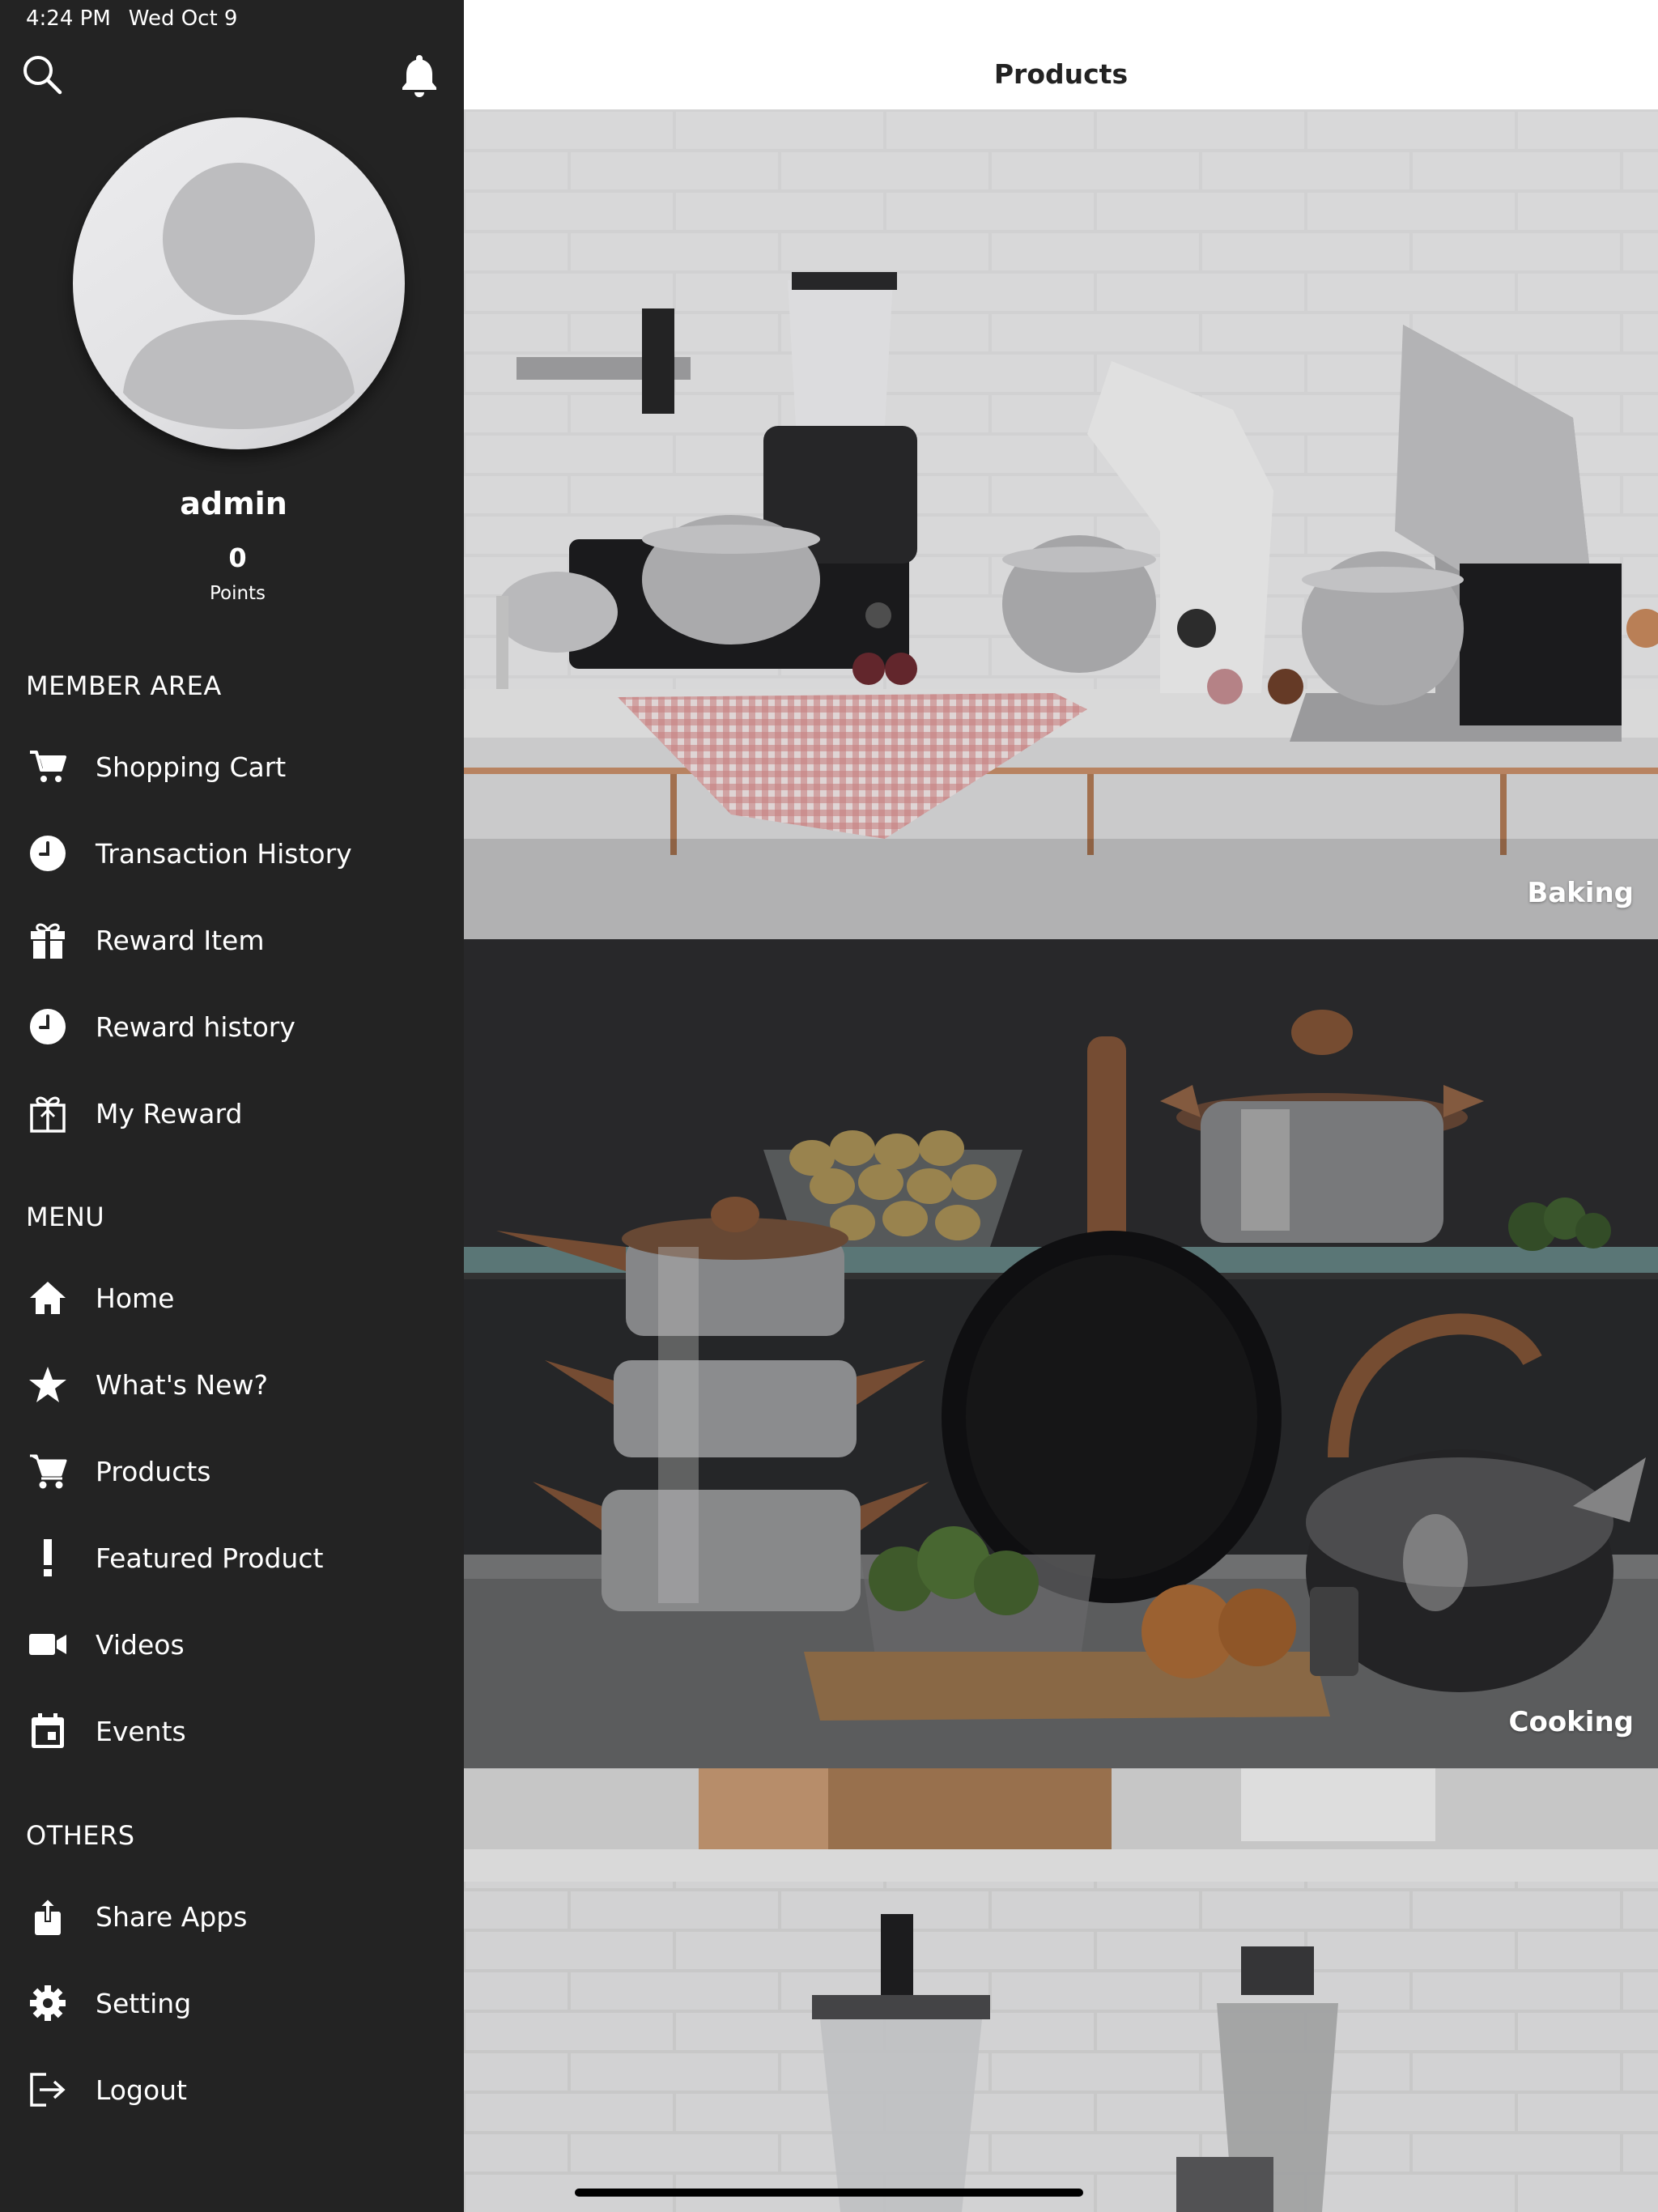 The width and height of the screenshot is (1658, 2212). Describe the element at coordinates (1580, 893) in the screenshot. I see `category-label: Baking` at that location.